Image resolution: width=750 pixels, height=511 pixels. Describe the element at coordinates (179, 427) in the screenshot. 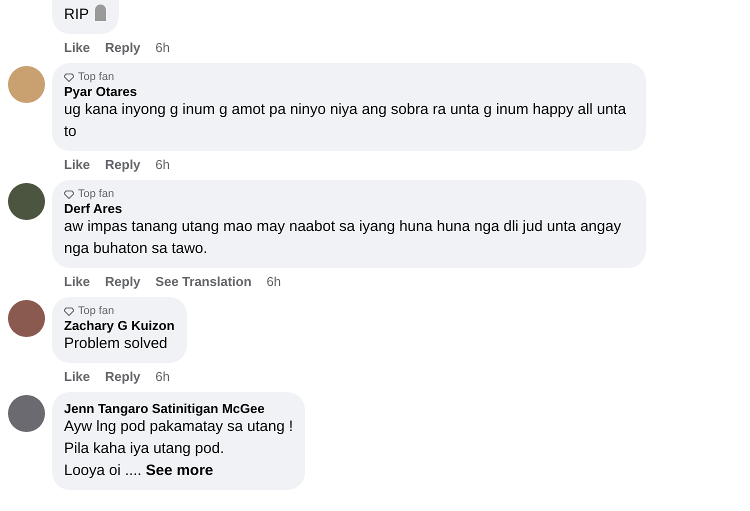

I see `comment-text: Ayw lng pod pakamatay sa utang !` at that location.